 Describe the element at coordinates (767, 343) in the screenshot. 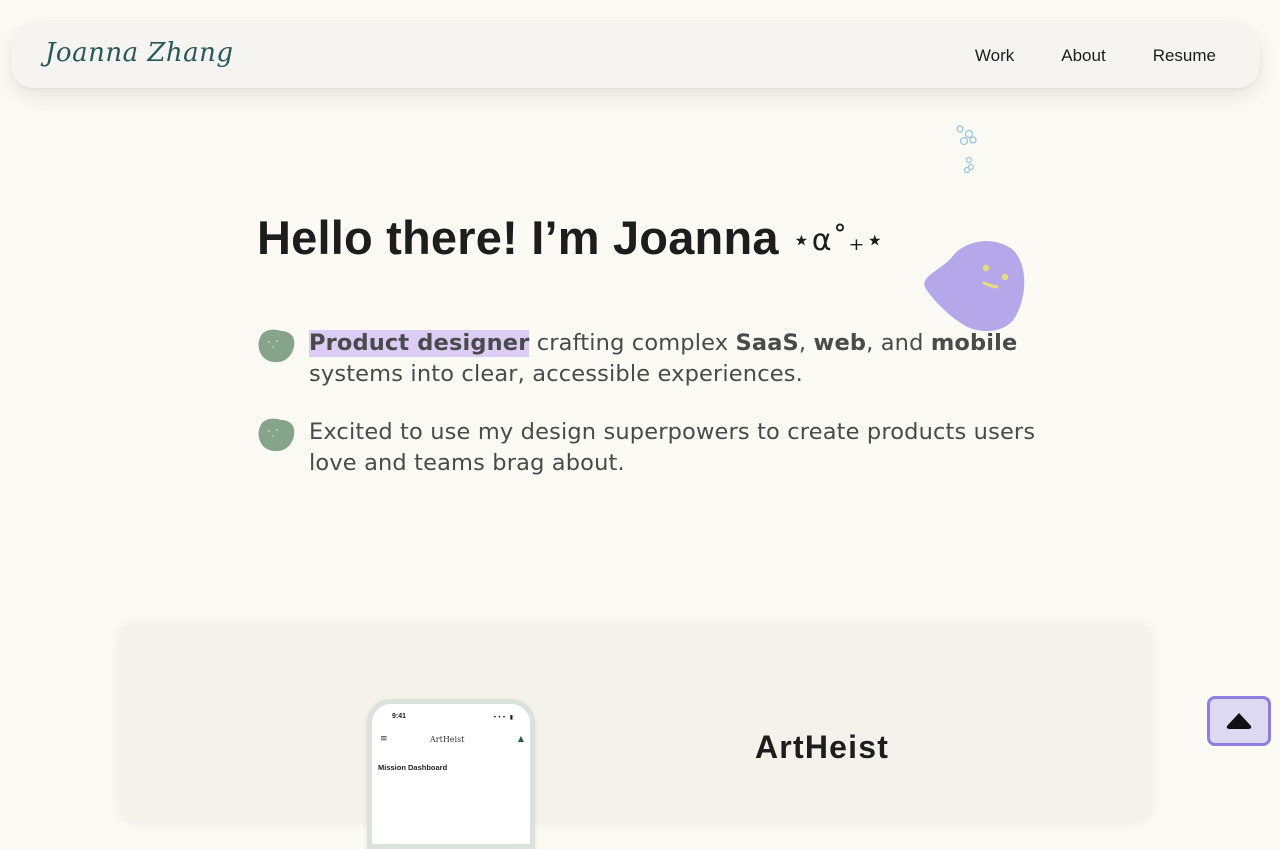

I see `intro-keyword-saas: SaaS` at that location.